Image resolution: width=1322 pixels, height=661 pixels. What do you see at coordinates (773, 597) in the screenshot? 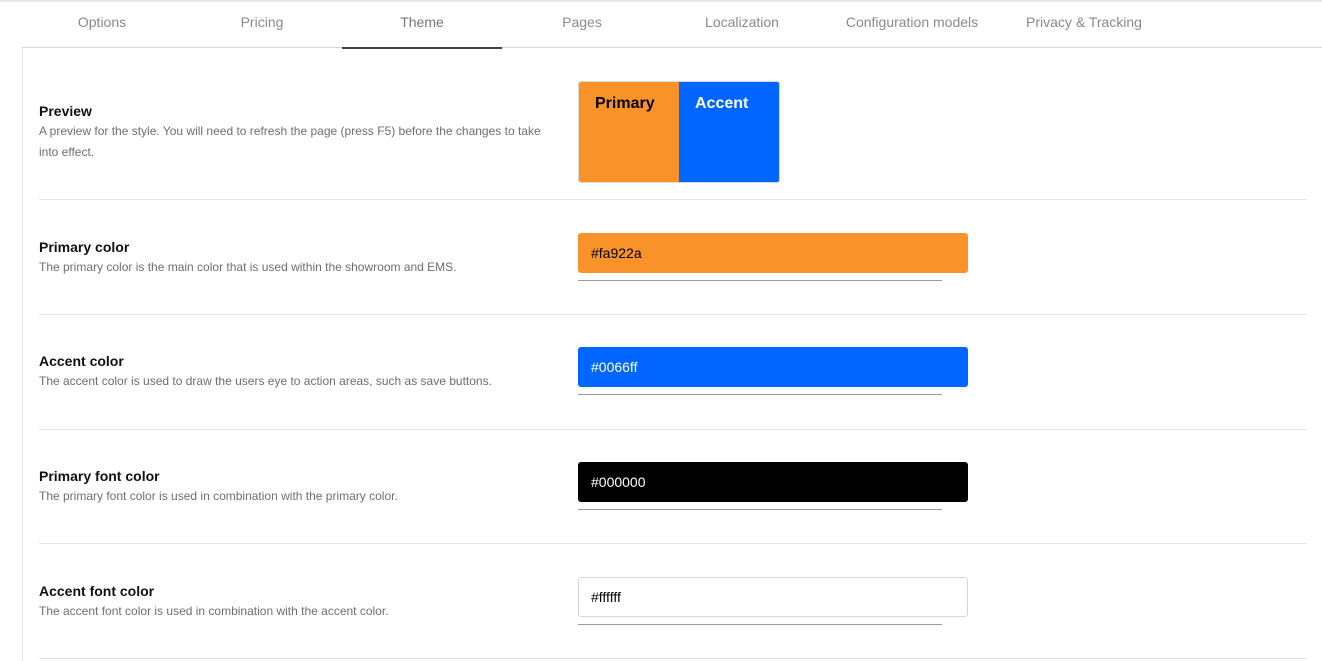
I see `accent-font-color-input: #ffffff` at bounding box center [773, 597].